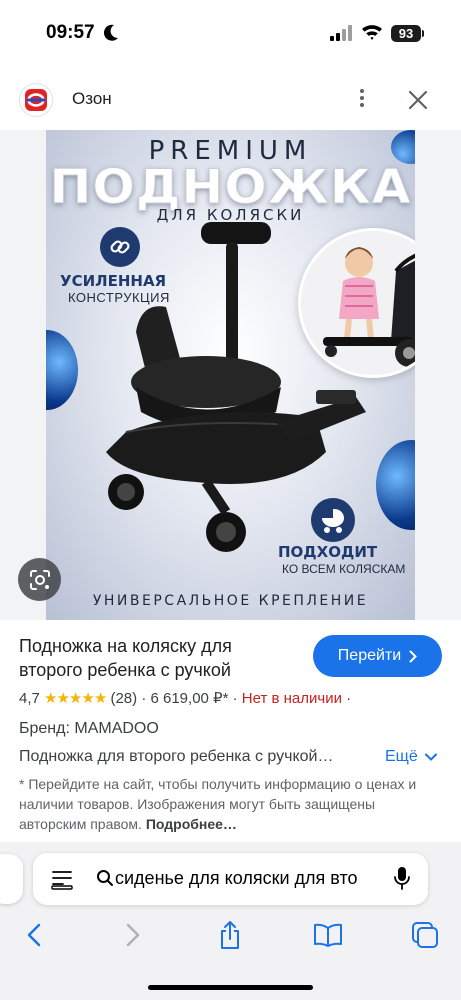 The width and height of the screenshot is (461, 1000). I want to click on status-bar: 09:57 93, so click(230, 33).